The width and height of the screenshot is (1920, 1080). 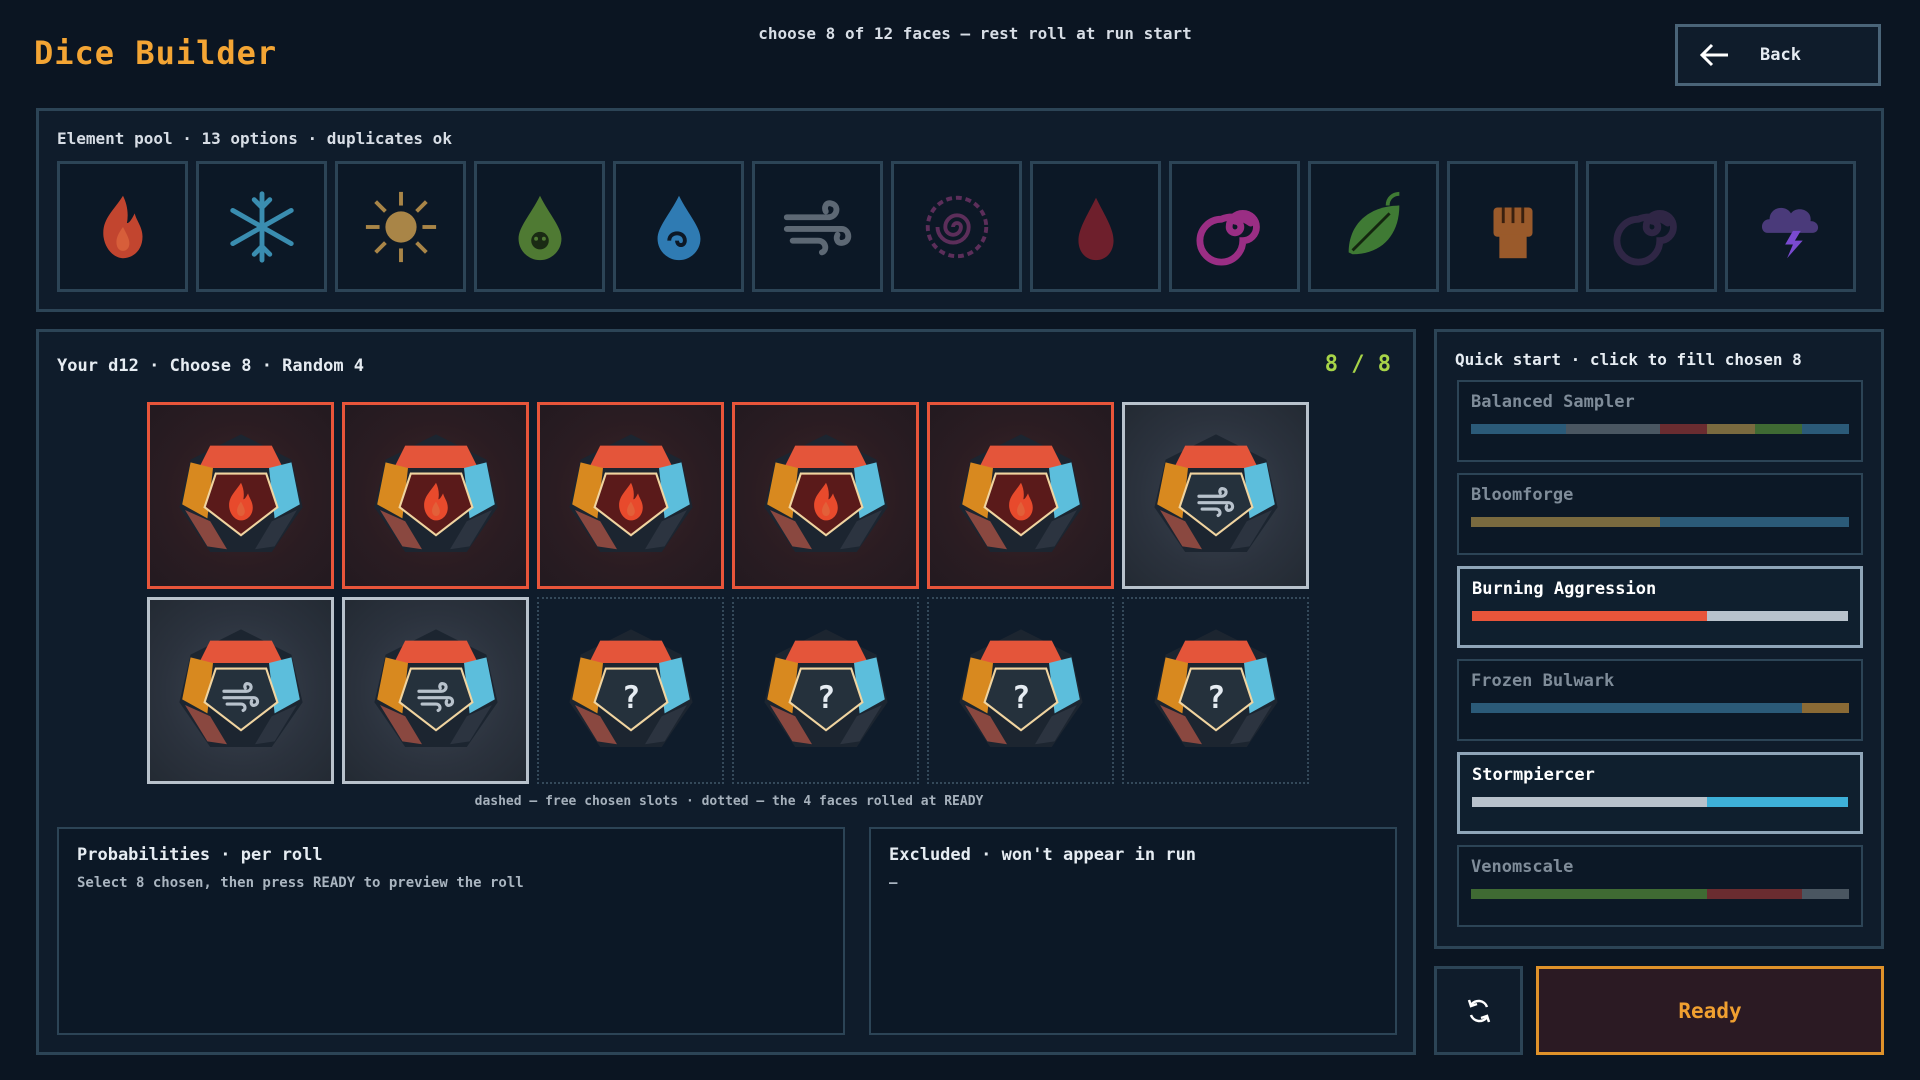 I want to click on refresh-button, so click(x=1478, y=1010).